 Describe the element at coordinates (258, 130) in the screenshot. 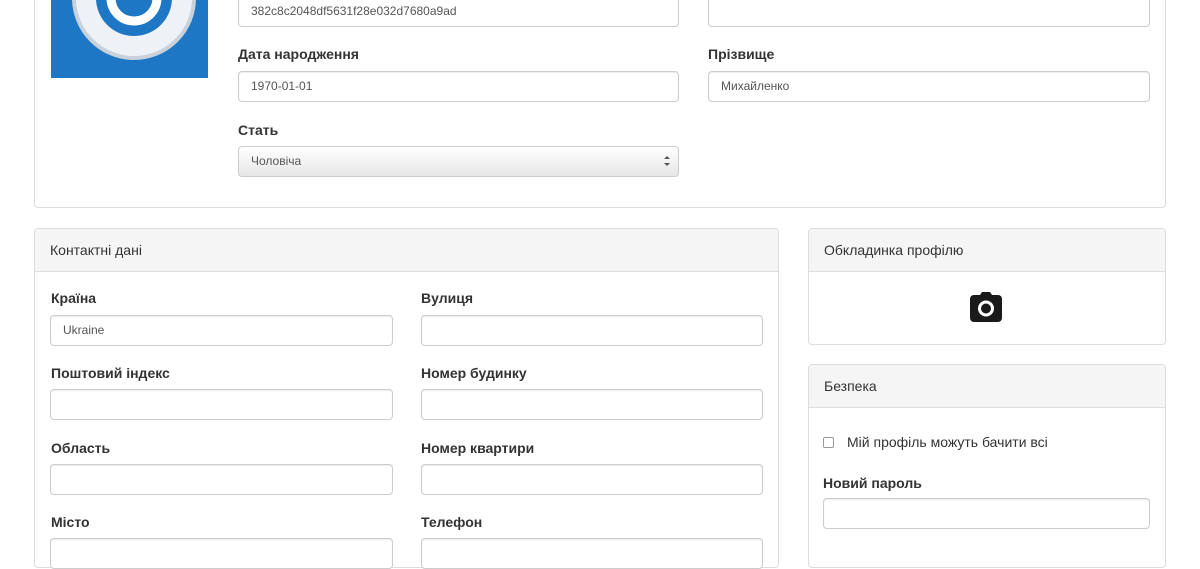

I see `gender-label: Стать` at that location.